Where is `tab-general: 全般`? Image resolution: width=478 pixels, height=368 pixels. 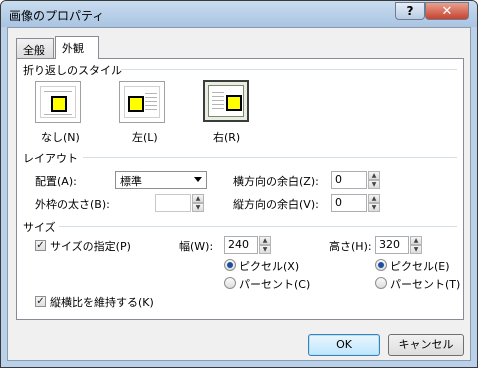 tab-general: 全般 is located at coordinates (35, 48).